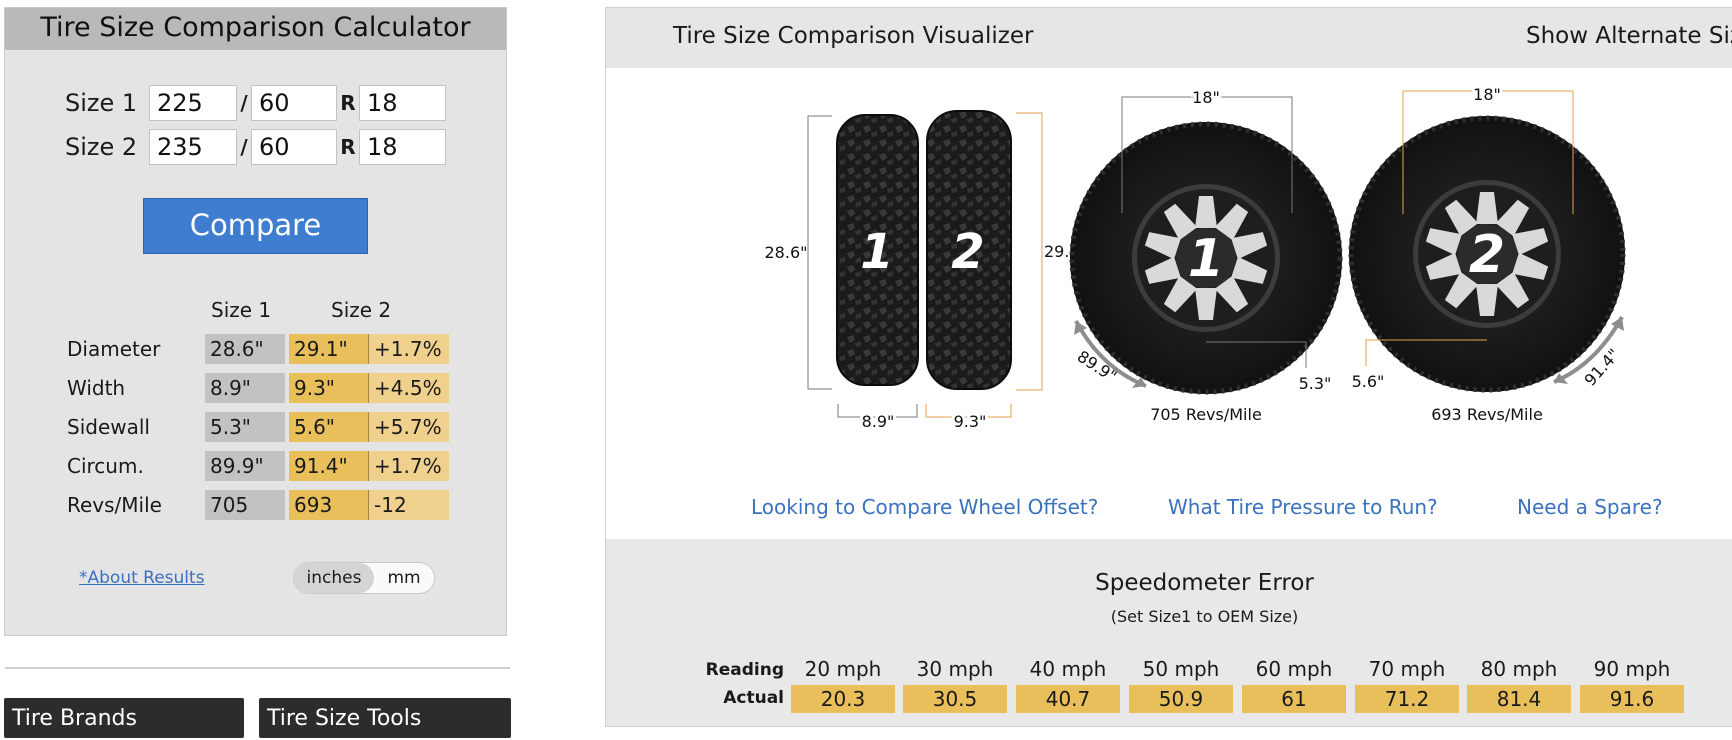  What do you see at coordinates (96, 388) in the screenshot?
I see `results-row-label: Width` at bounding box center [96, 388].